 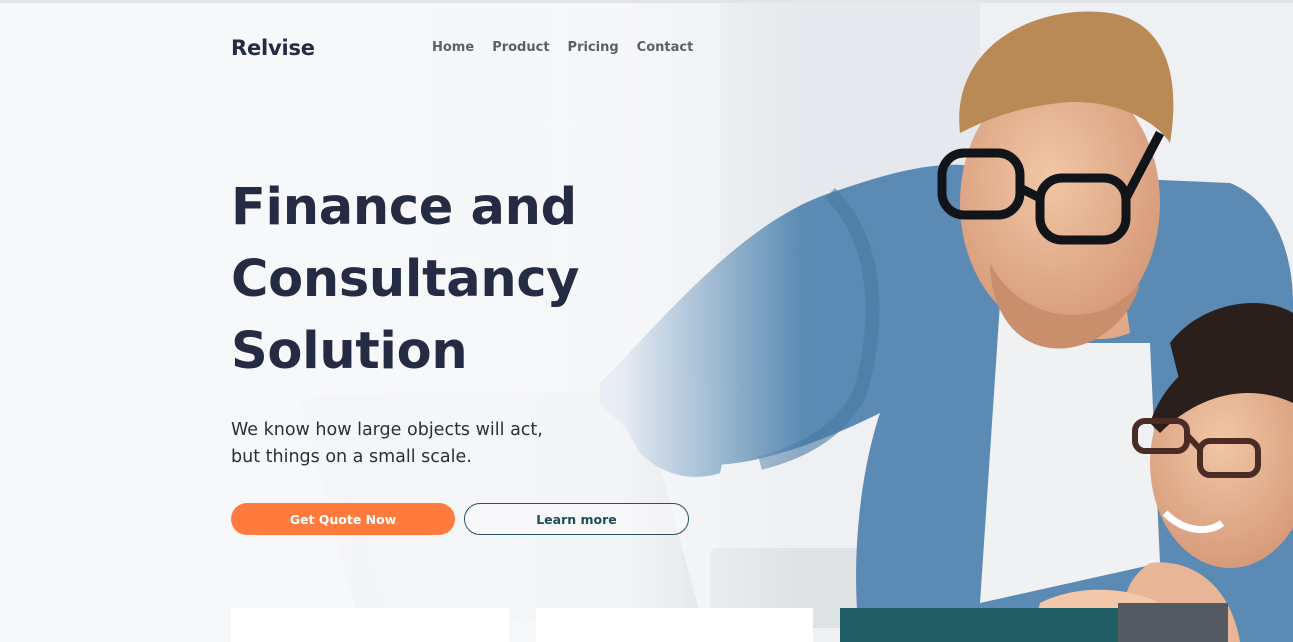 What do you see at coordinates (576, 519) in the screenshot?
I see `learn-more-button: Learn more` at bounding box center [576, 519].